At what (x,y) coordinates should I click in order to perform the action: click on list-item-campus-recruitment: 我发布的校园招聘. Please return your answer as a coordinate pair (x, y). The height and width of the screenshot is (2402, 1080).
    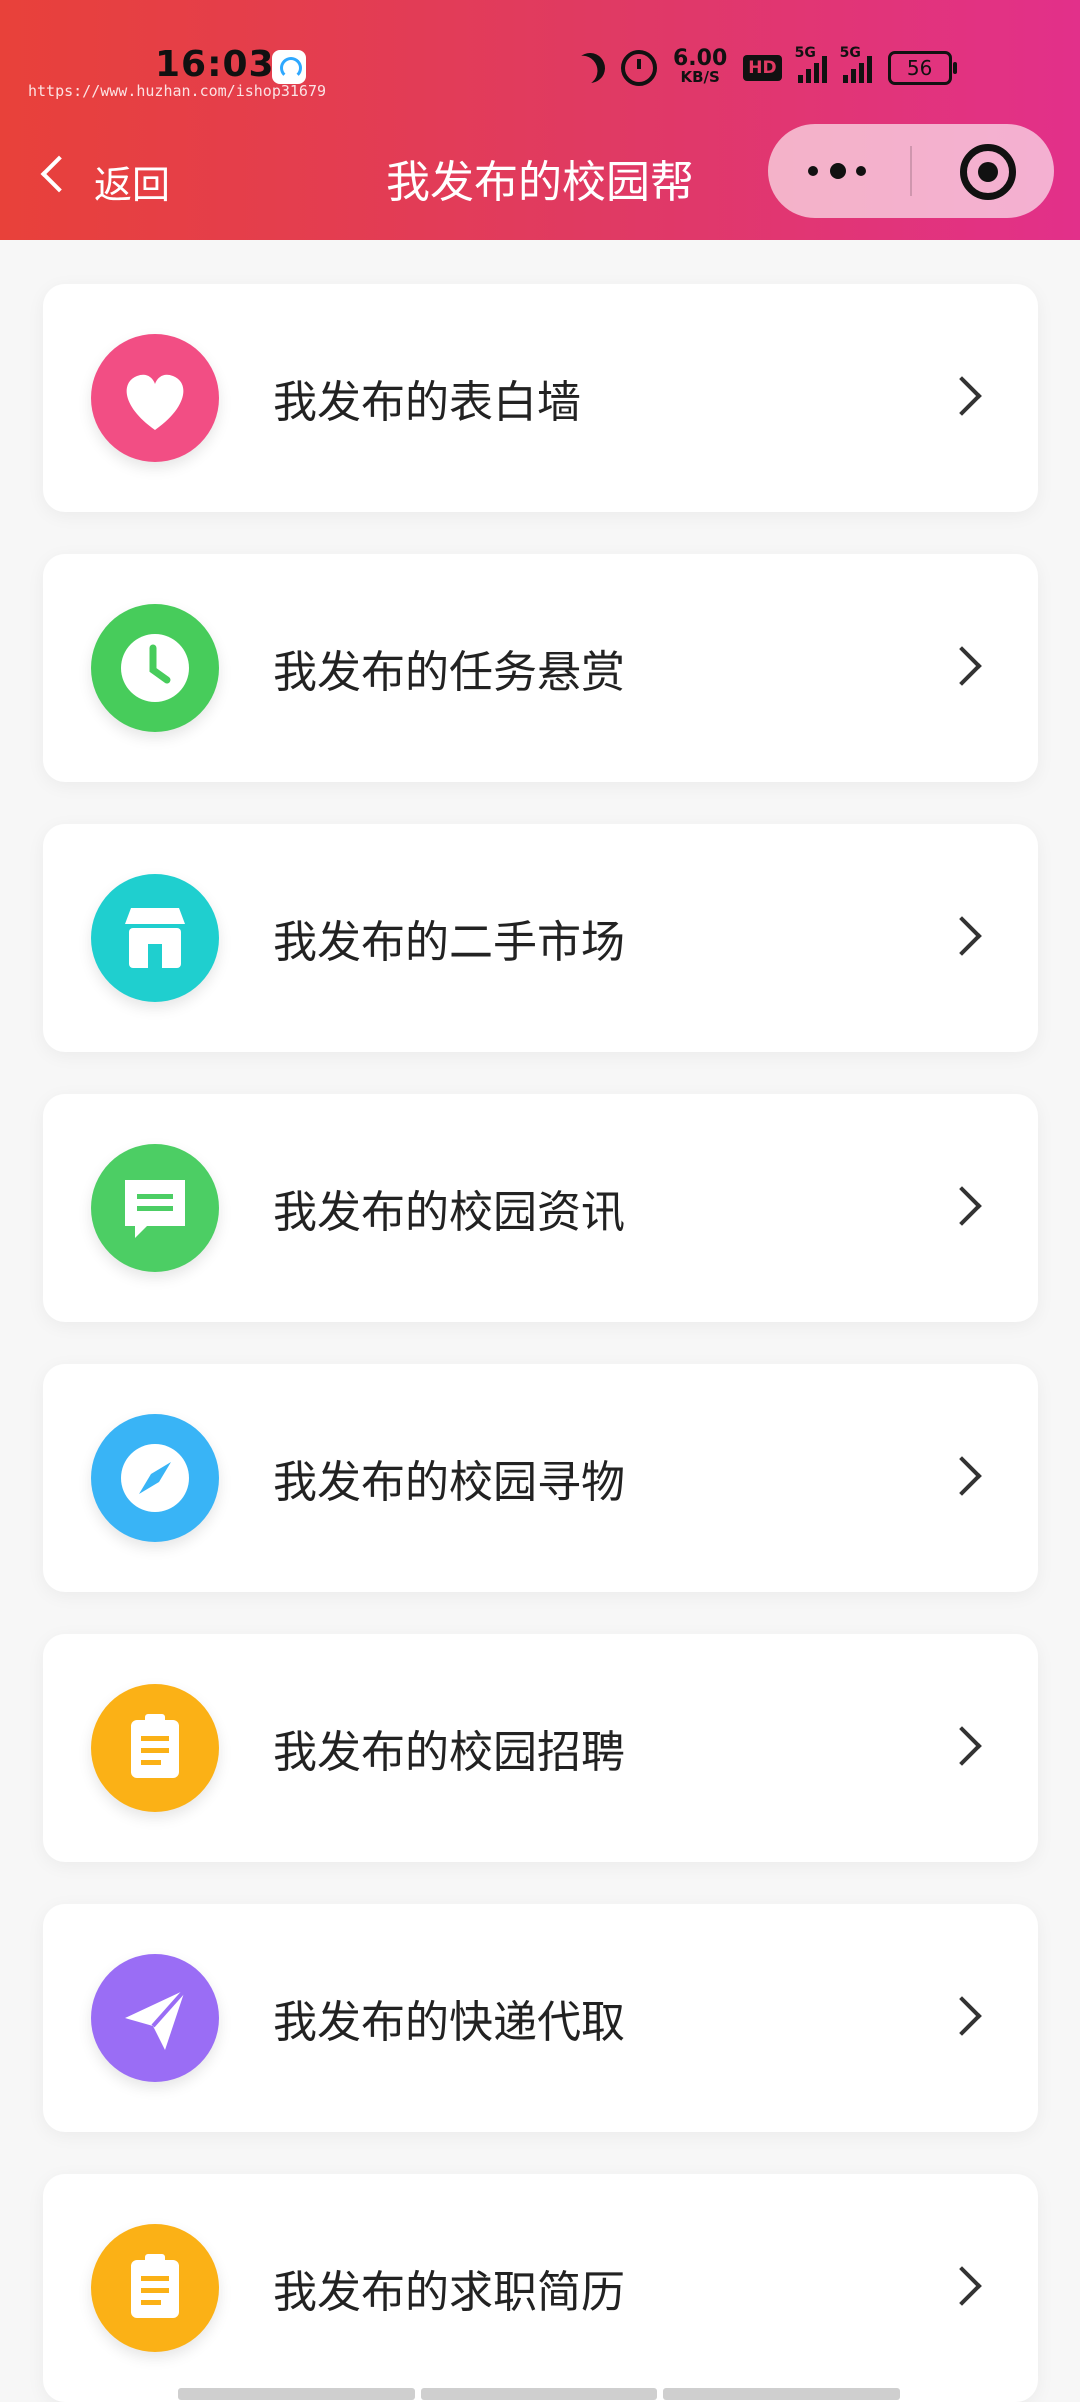
    Looking at the image, I should click on (540, 1748).